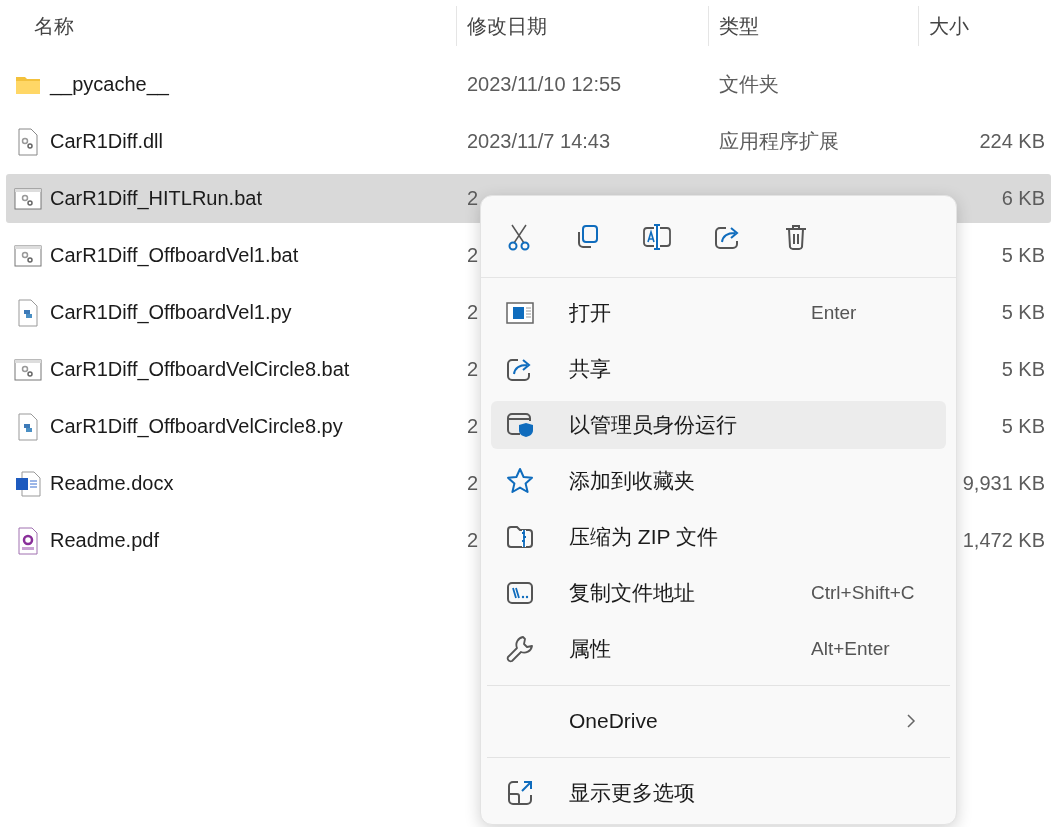  I want to click on menu-item-label: OneDrive, so click(614, 721).